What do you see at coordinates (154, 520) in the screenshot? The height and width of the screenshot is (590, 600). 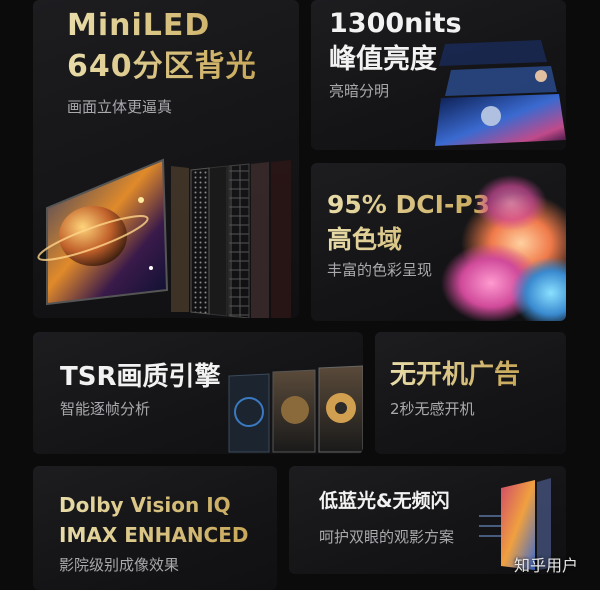 I see `feature-title: Dolby Vision IQ IMAX ENHANCED` at bounding box center [154, 520].